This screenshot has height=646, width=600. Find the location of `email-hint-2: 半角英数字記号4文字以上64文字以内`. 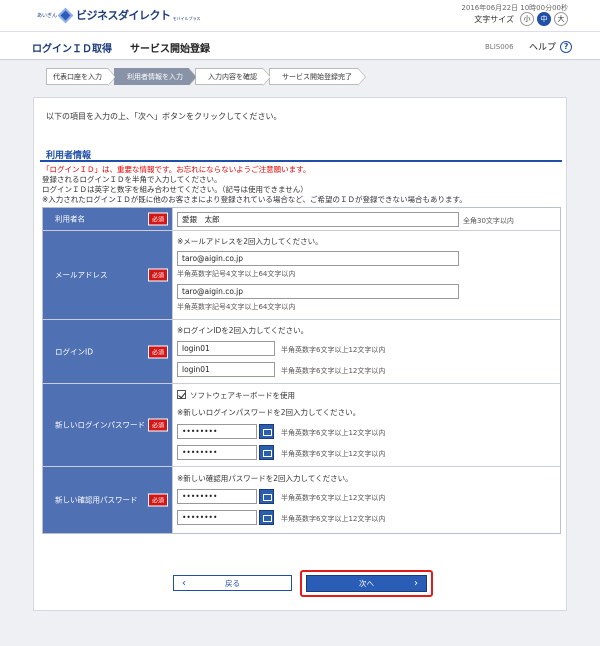

email-hint-2: 半角英数字記号4文字以上64文字以内 is located at coordinates (236, 307).